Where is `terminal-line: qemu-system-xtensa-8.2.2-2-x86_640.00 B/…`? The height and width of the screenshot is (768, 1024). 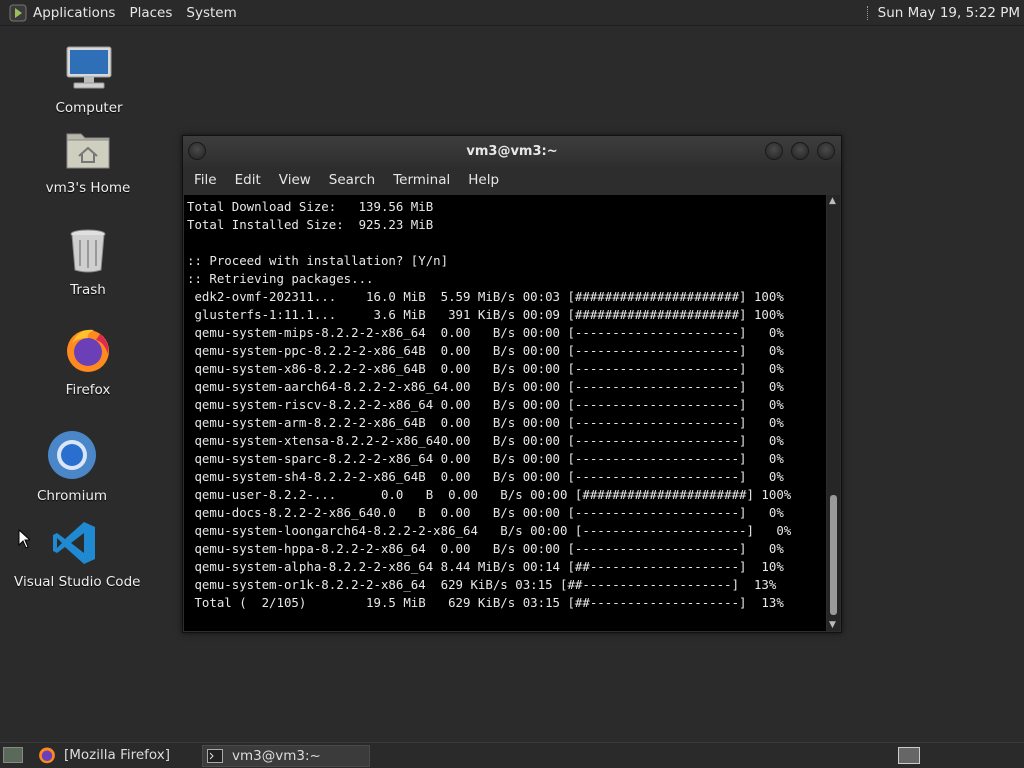 terminal-line: qemu-system-xtensa-8.2.2-2-x86_640.00 B/… is located at coordinates (485, 440).